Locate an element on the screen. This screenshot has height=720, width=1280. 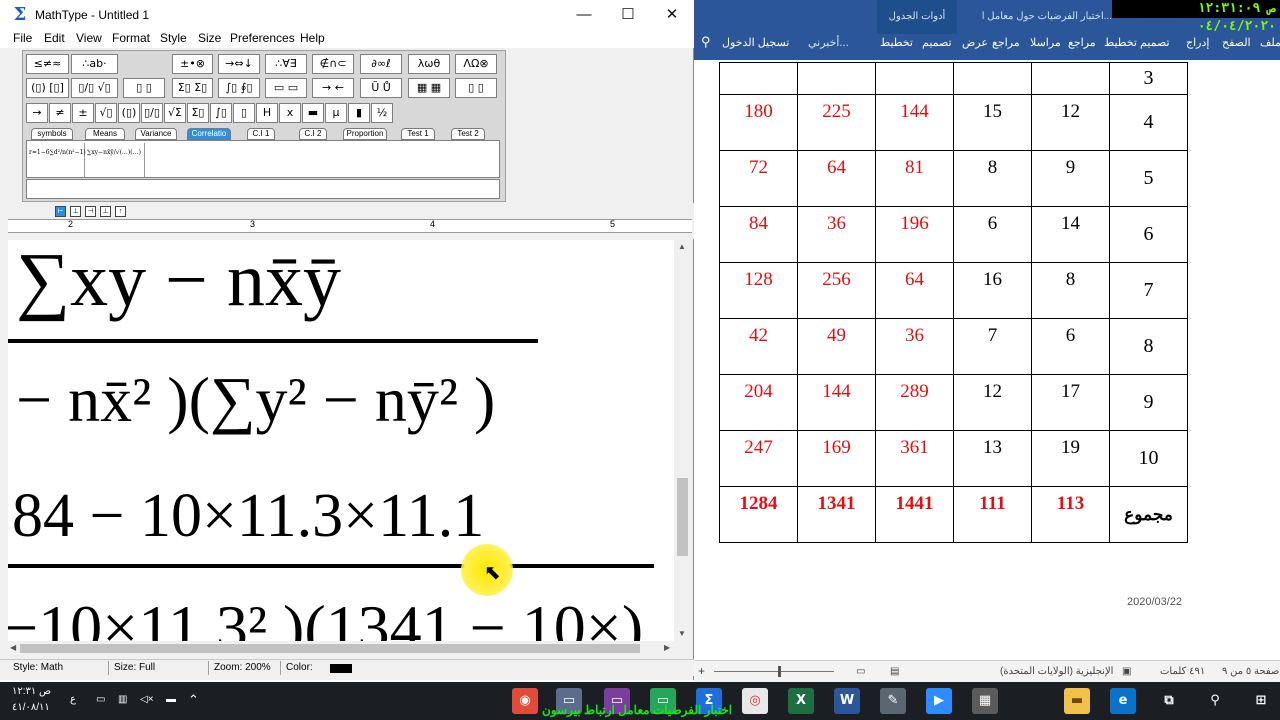
table-cell: 49 is located at coordinates (836, 346).